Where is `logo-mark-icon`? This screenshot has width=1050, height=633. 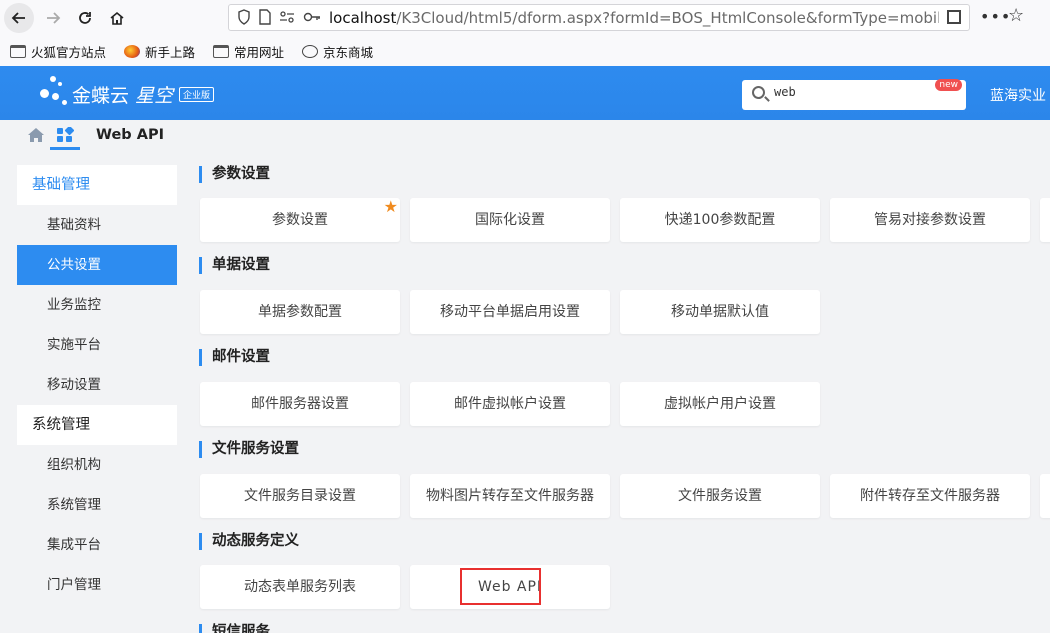
logo-mark-icon is located at coordinates (55, 94).